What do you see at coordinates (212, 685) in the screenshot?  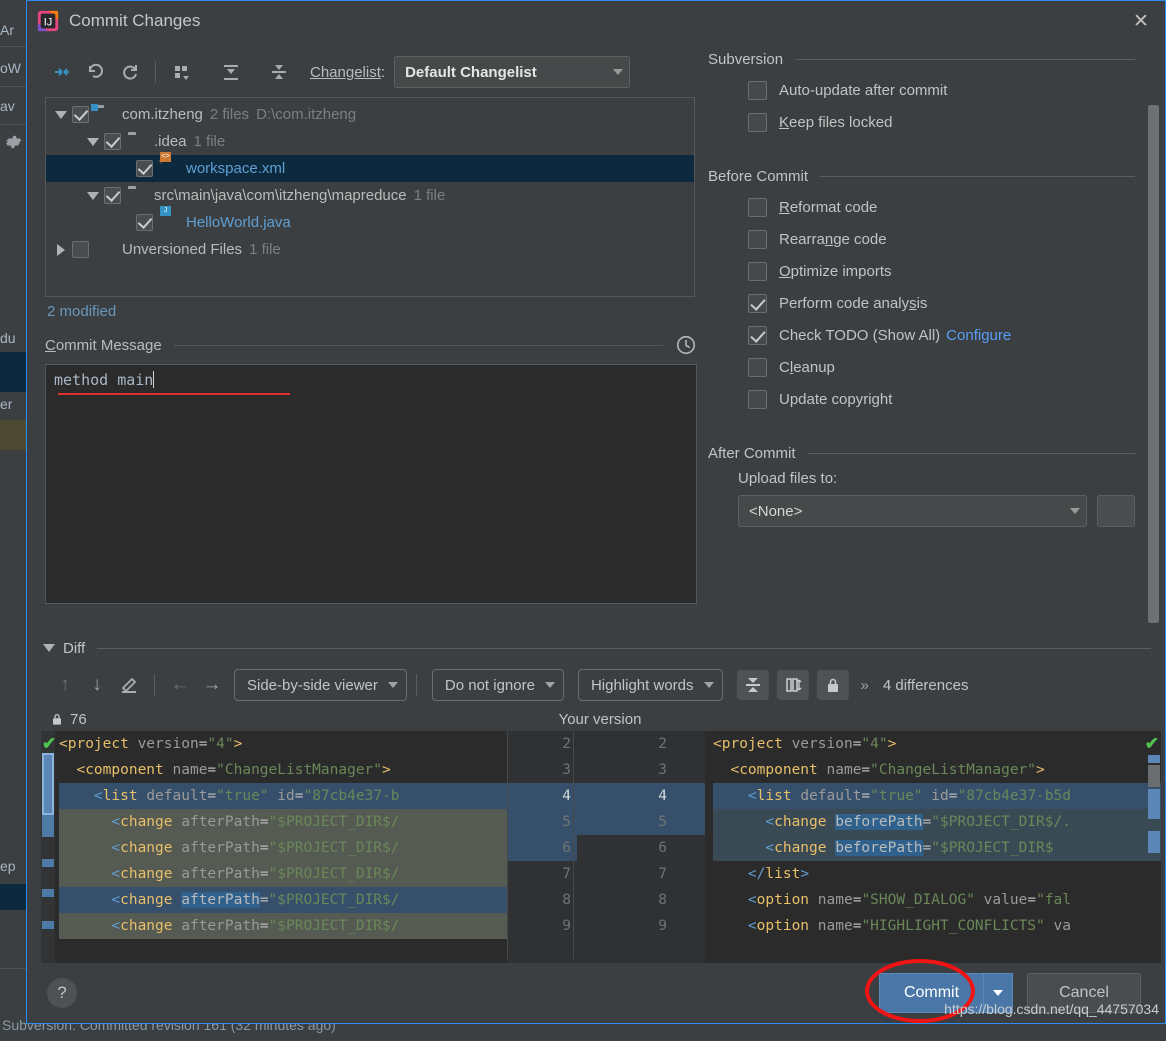 I see `arrow-right-icon: →` at bounding box center [212, 685].